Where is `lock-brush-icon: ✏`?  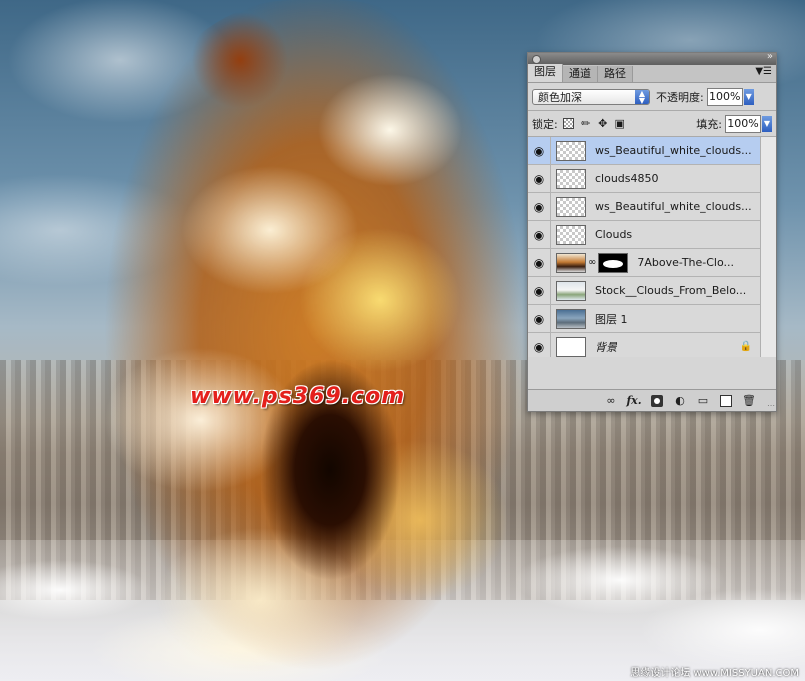
lock-brush-icon: ✏ is located at coordinates (586, 123).